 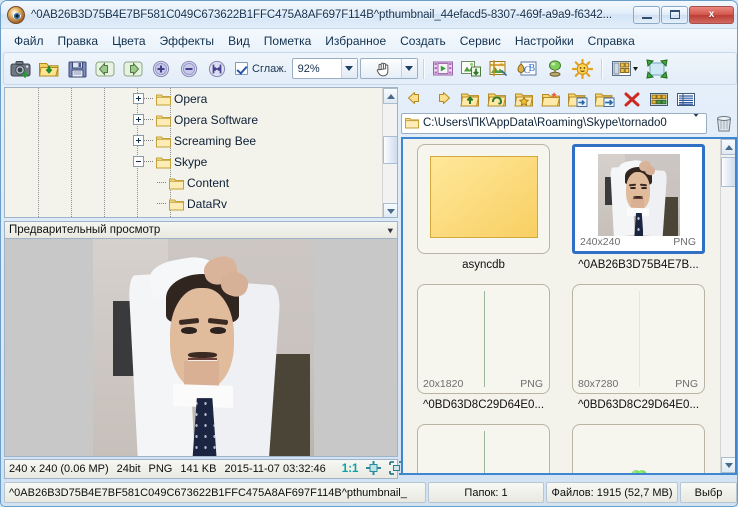 I want to click on batch-convert-icon, so click(x=471, y=69).